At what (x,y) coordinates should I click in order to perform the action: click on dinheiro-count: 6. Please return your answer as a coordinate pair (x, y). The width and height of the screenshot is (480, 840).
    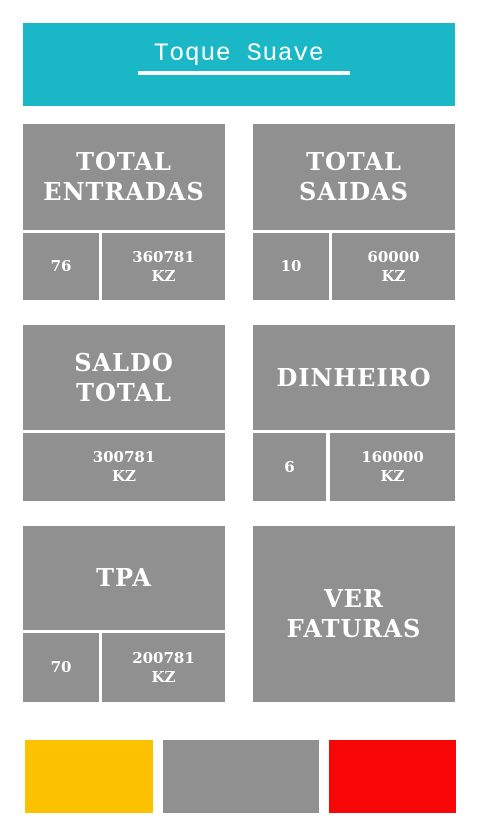
    Looking at the image, I should click on (289, 467).